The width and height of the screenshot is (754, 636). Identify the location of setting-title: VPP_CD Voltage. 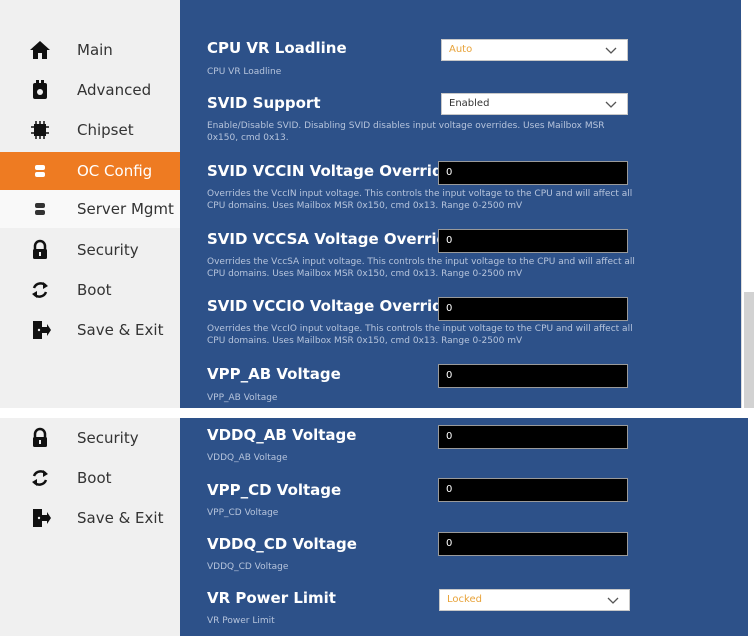
(274, 490).